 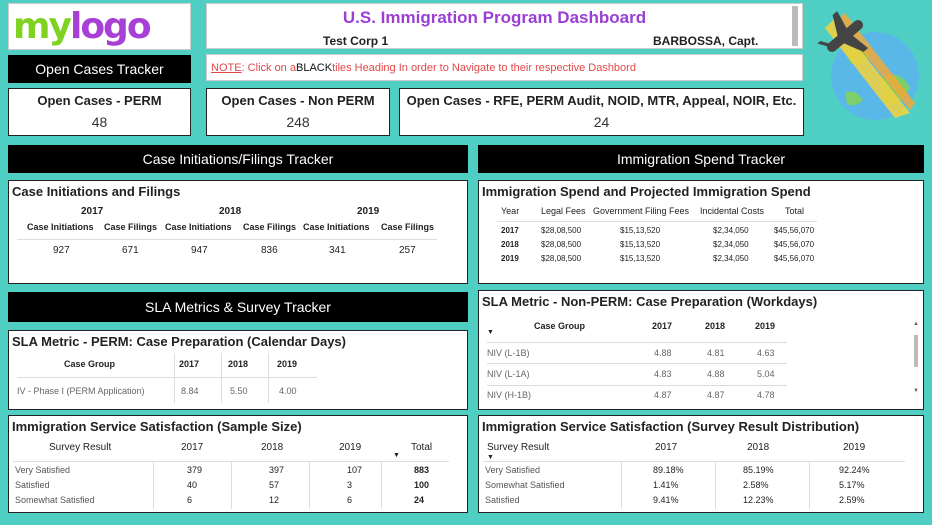 I want to click on table-cell: 379, so click(x=195, y=470).